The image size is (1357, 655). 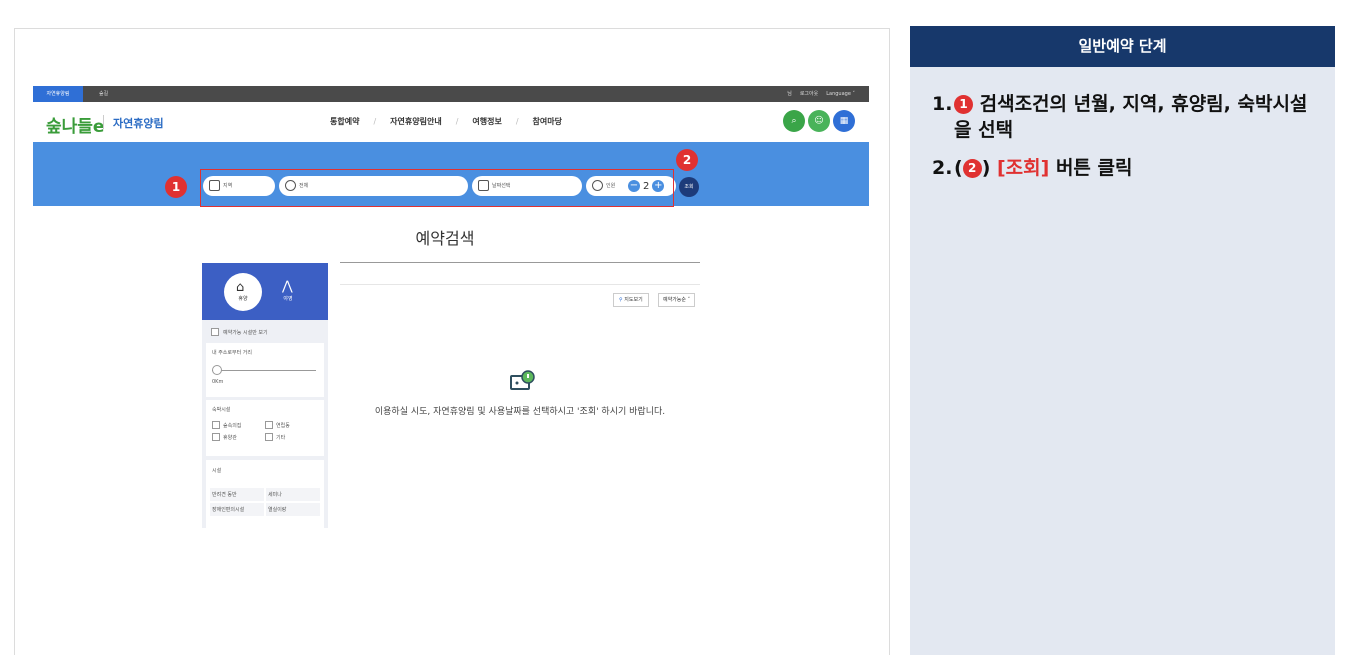 I want to click on distance-label: 내 주소로부터 거리, so click(x=232, y=353).